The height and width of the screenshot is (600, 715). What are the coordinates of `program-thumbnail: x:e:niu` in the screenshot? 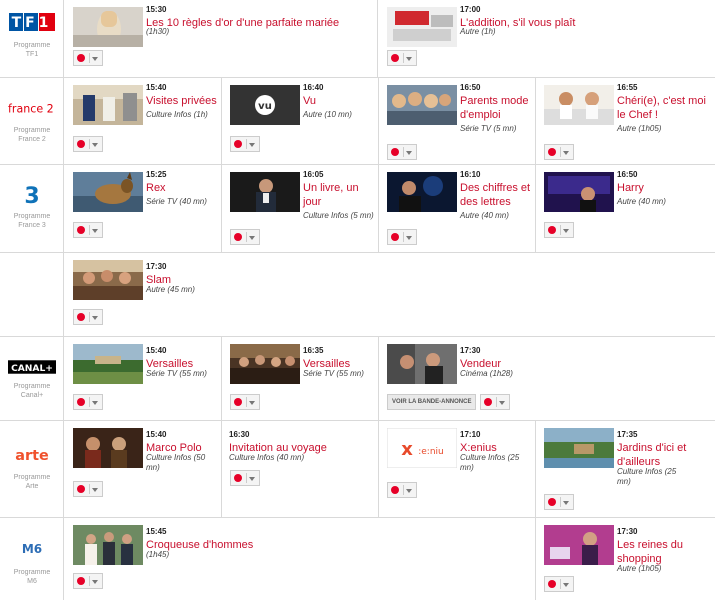 It's located at (422, 448).